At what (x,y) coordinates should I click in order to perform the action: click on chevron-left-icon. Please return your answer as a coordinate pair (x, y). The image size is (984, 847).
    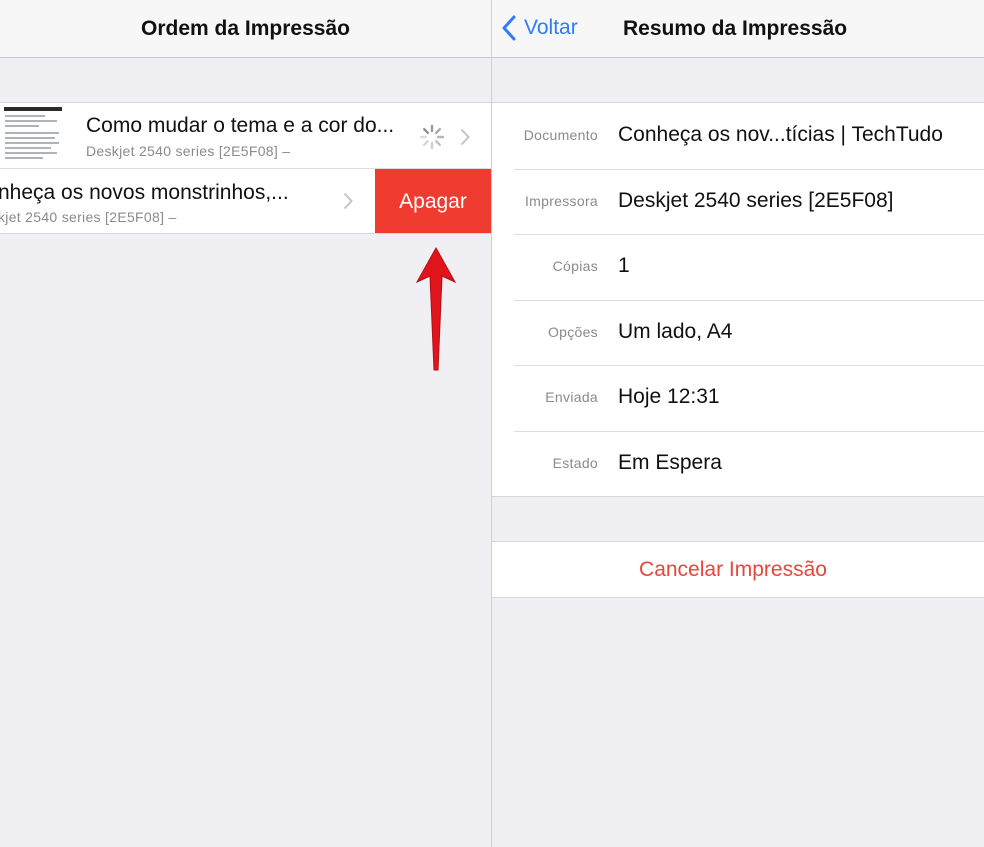
    Looking at the image, I should click on (509, 28).